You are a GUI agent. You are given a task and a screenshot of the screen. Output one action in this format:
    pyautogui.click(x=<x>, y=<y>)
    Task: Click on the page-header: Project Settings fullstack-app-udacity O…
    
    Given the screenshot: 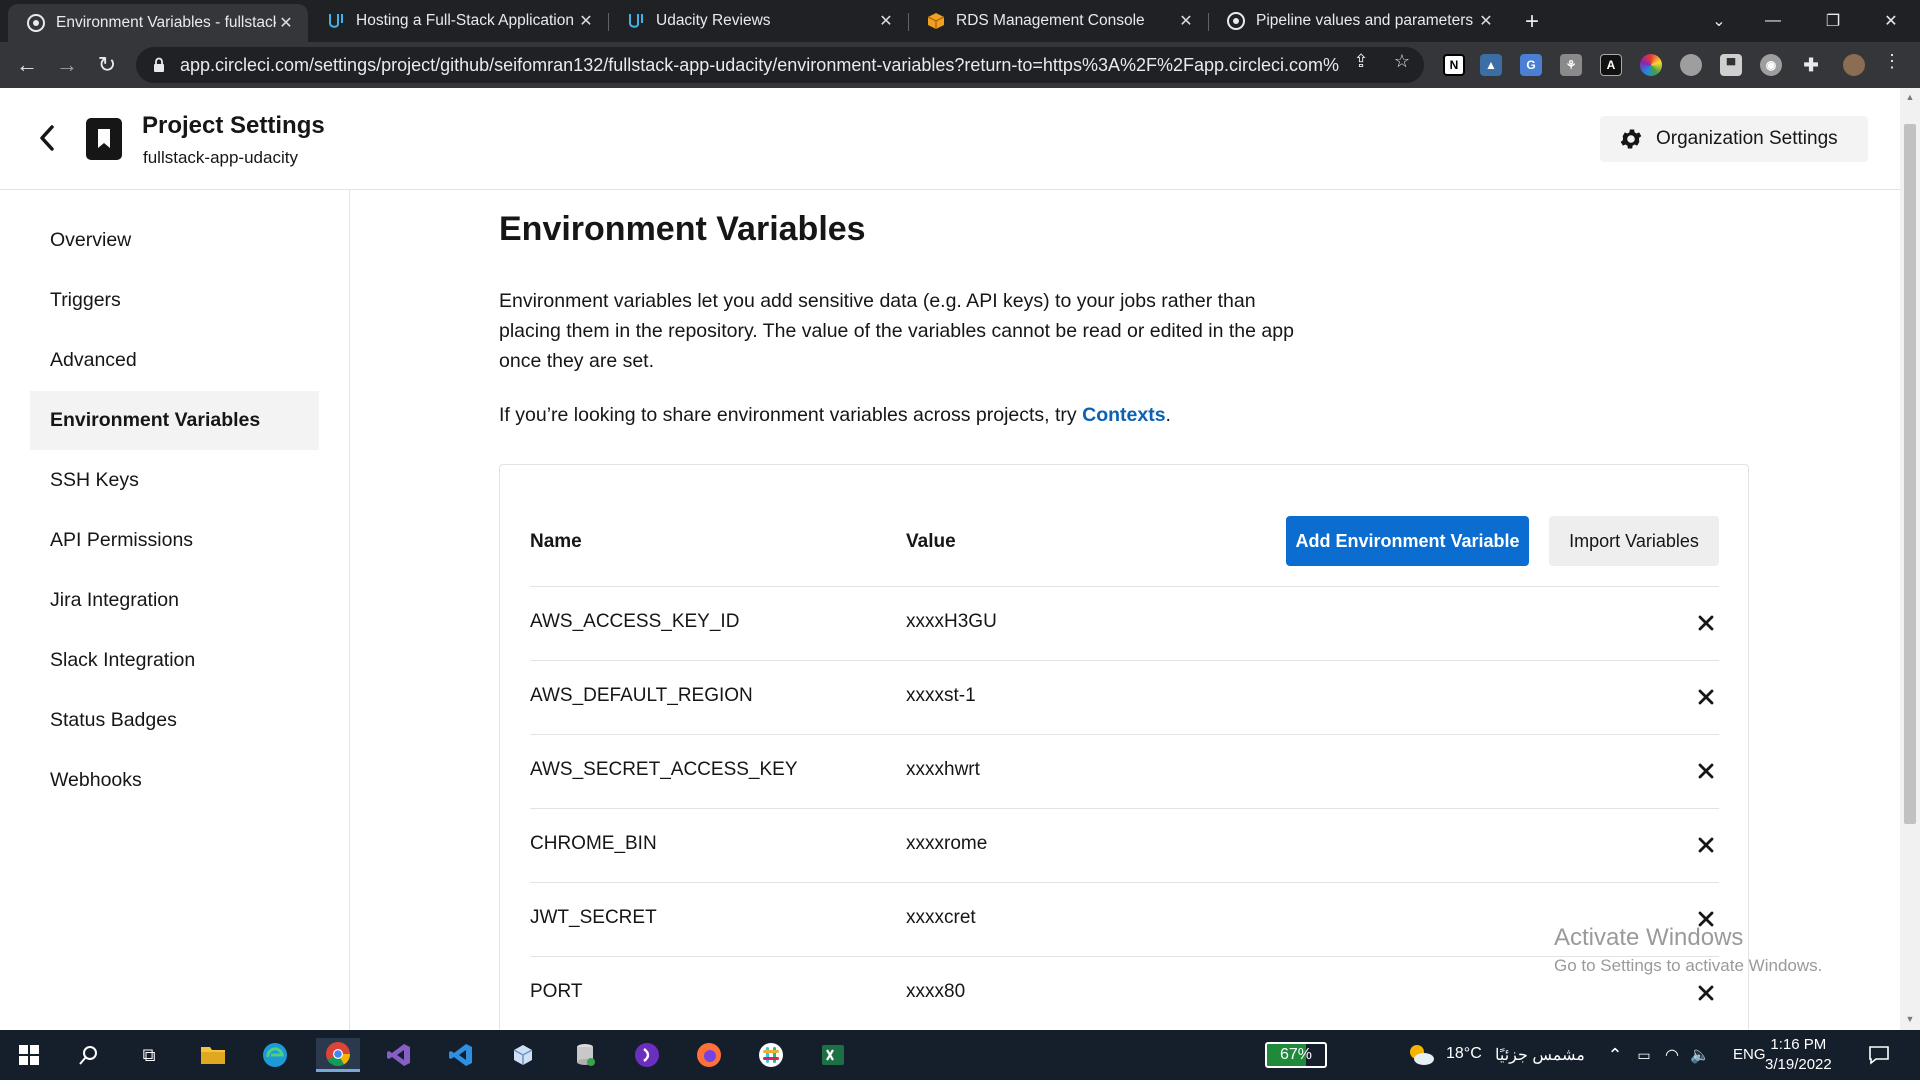 What is the action you would take?
    pyautogui.click(x=950, y=139)
    